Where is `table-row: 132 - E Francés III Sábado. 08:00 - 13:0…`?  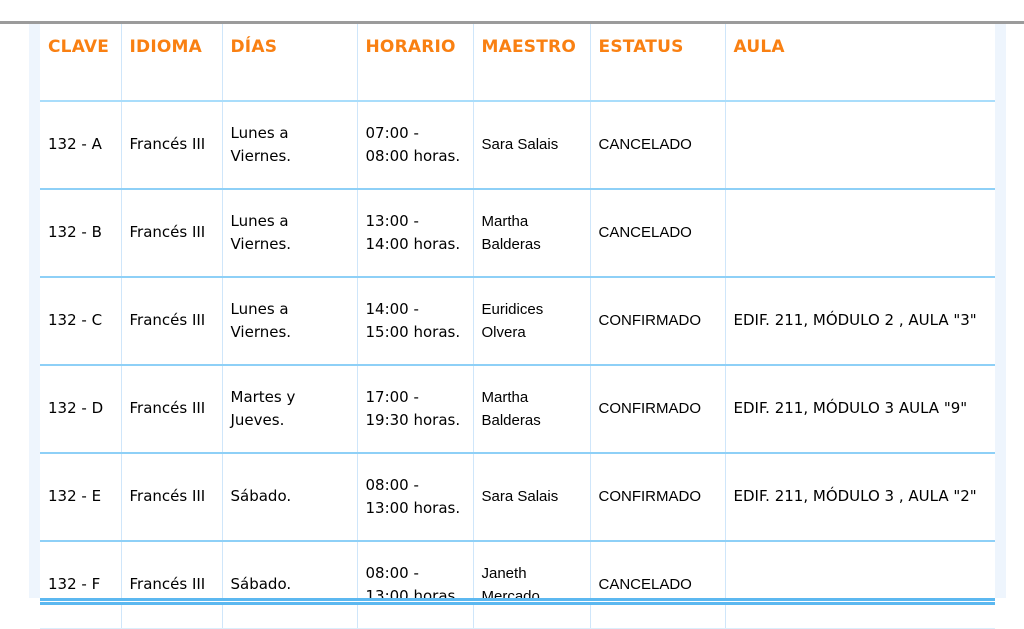 table-row: 132 - E Francés III Sábado. 08:00 - 13:0… is located at coordinates (517, 497).